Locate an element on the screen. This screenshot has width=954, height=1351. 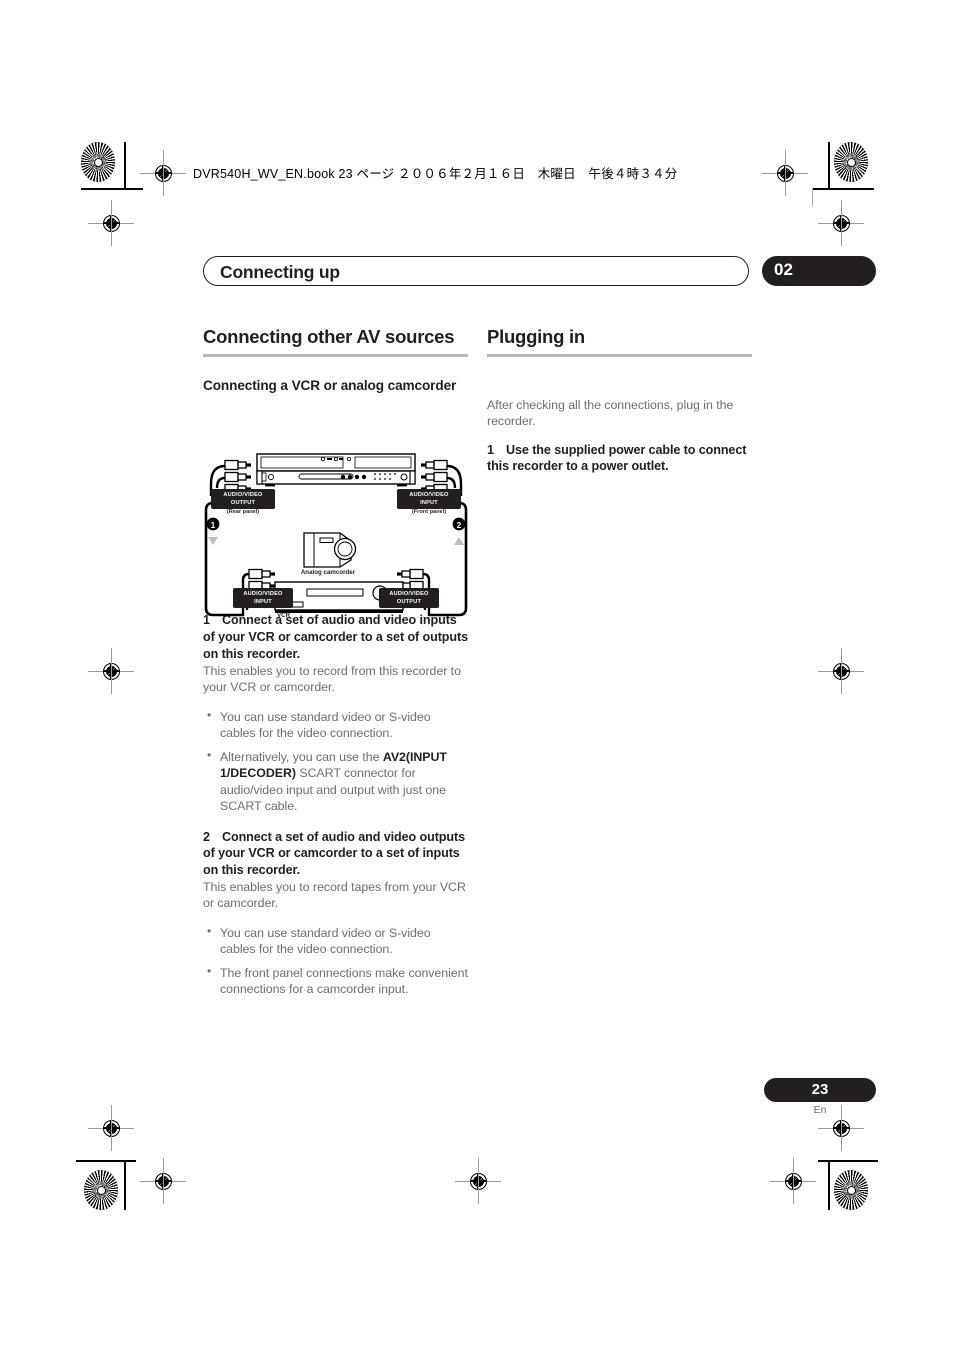
callout-1-number: 1 is located at coordinates (213, 525).